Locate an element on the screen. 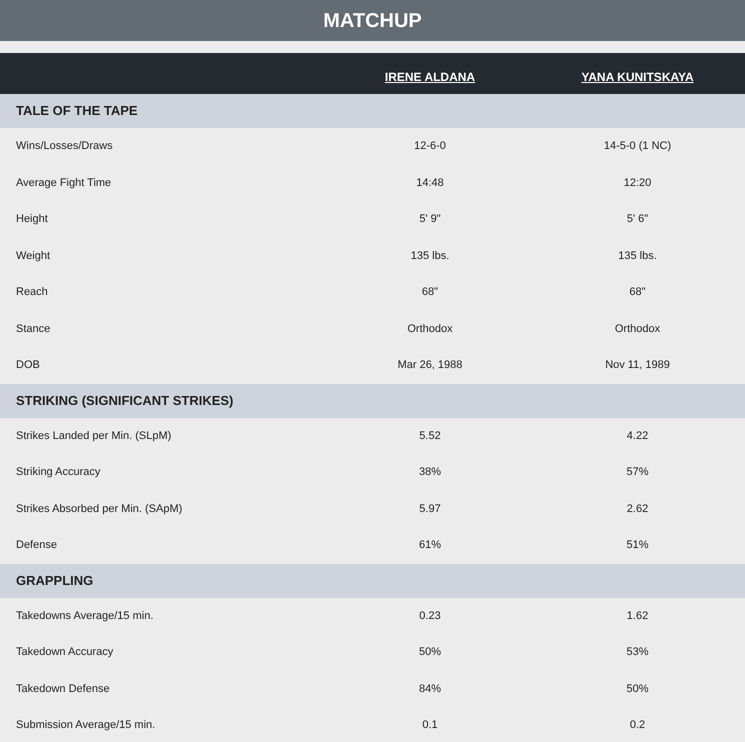  section-title: STRIKING (SIGNIFICANT STRIKES) is located at coordinates (125, 401).